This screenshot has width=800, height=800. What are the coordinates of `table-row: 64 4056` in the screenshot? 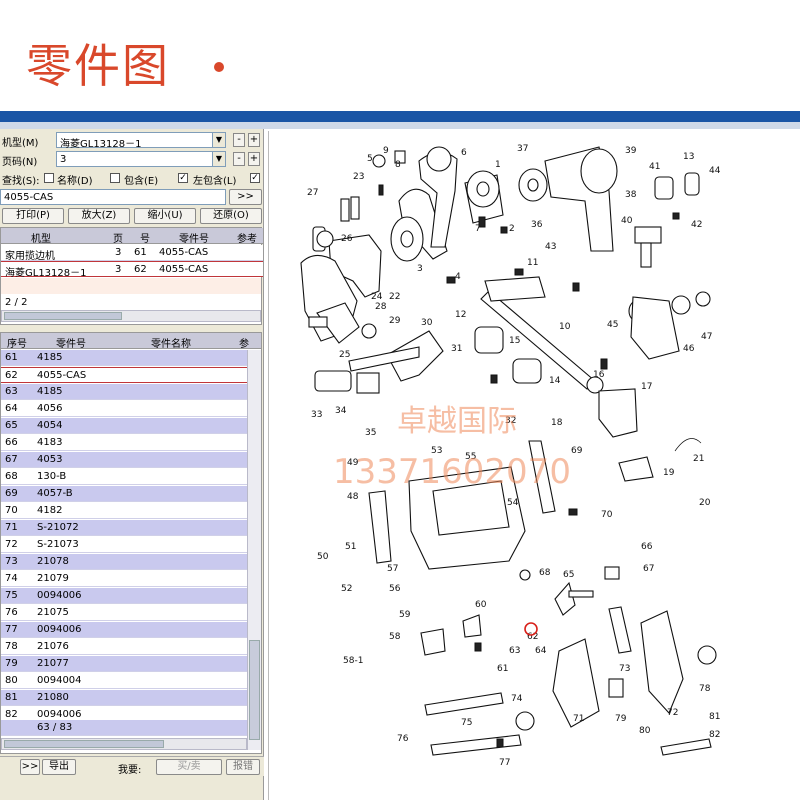 It's located at (131, 409).